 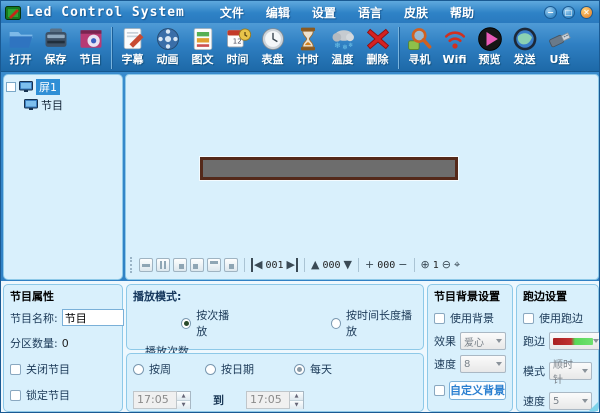 What do you see at coordinates (132, 48) in the screenshot?
I see `toolbar-subtitle: 字幕` at bounding box center [132, 48].